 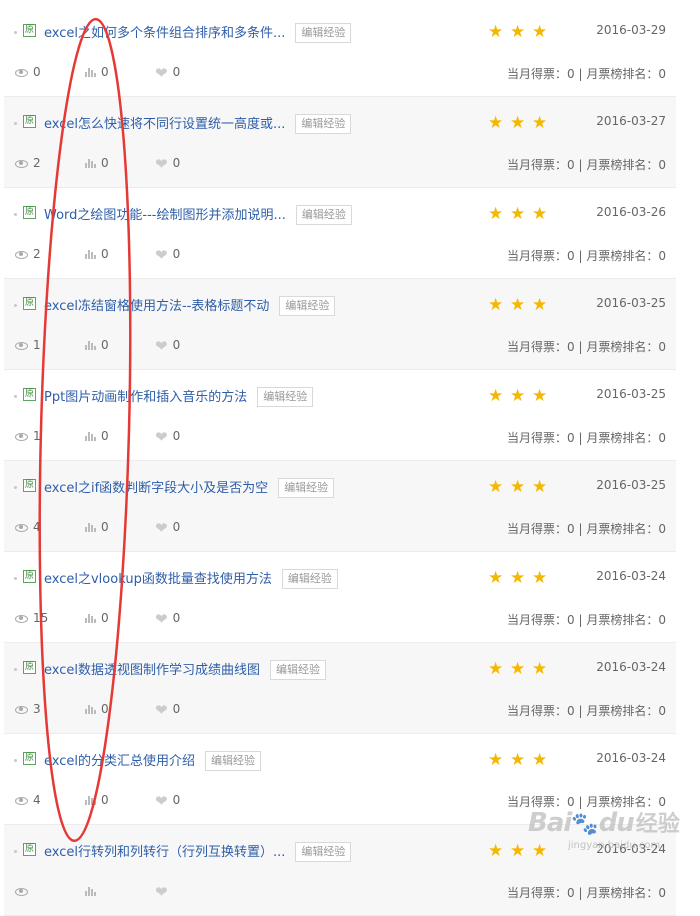 What do you see at coordinates (198, 851) in the screenshot?
I see `item-title: excel行转列和列转行（行列互换转置）... 编辑经验` at bounding box center [198, 851].